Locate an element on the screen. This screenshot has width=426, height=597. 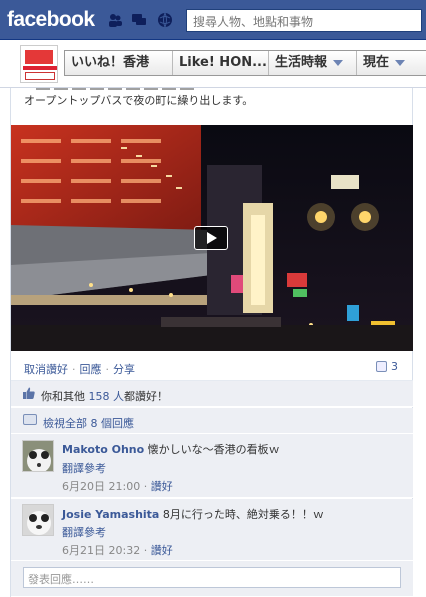
comment-meta: 6月20日 21:00 · 讚好 is located at coordinates (117, 486).